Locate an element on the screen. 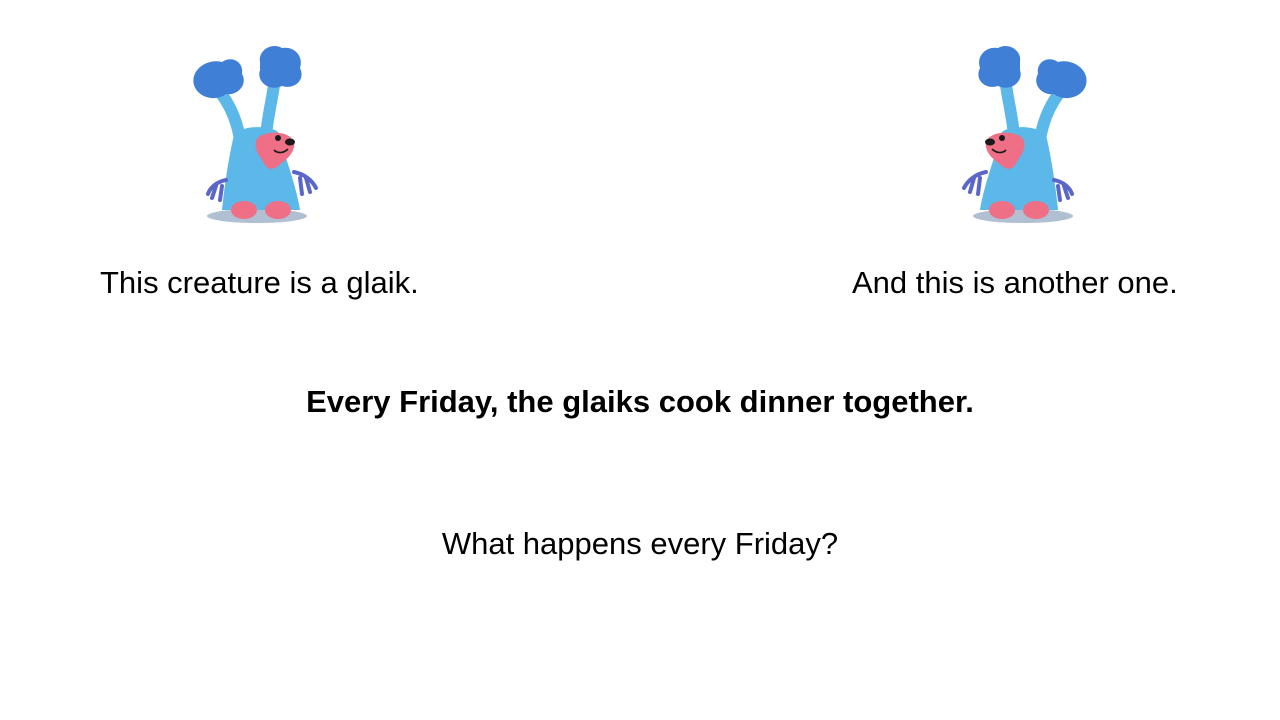 The height and width of the screenshot is (720, 1280). glaik-illustration-left is located at coordinates (255, 134).